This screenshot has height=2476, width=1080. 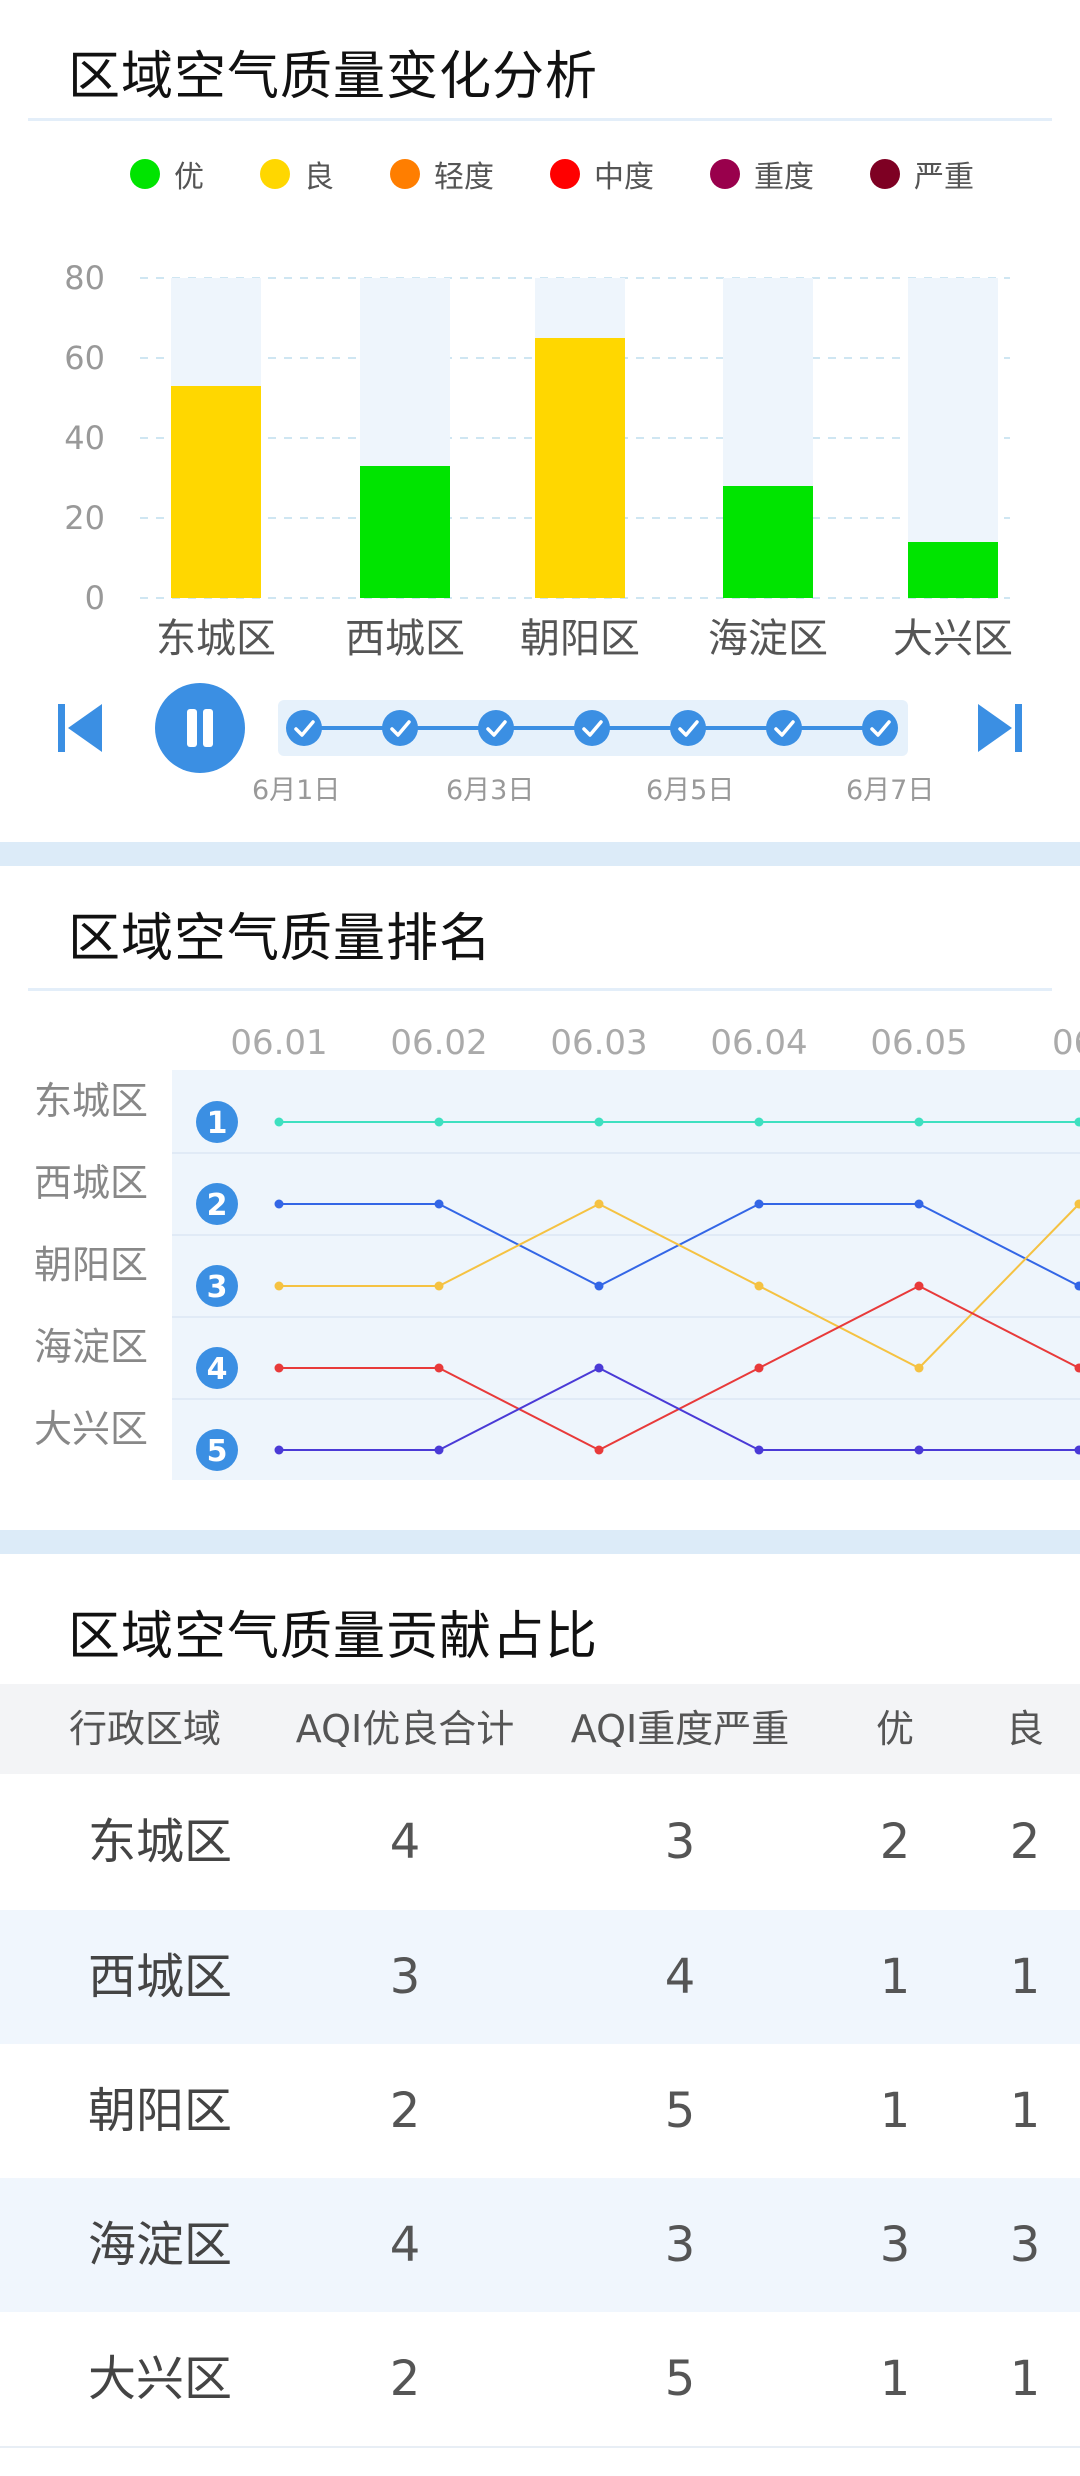 What do you see at coordinates (208, 728) in the screenshot?
I see `pause-icon` at bounding box center [208, 728].